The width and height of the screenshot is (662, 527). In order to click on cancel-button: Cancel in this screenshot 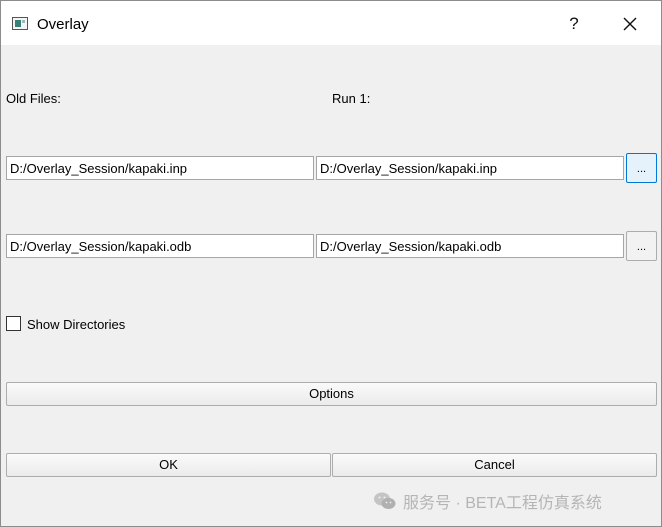, I will do `click(494, 465)`.